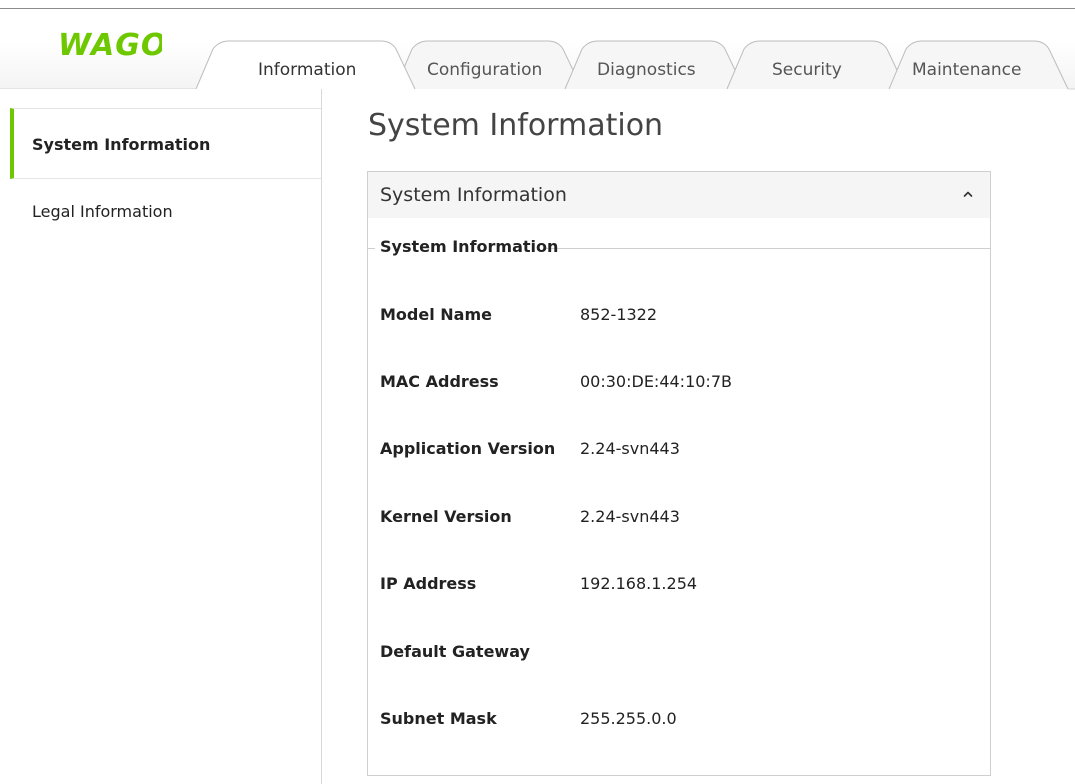 The width and height of the screenshot is (1075, 784). What do you see at coordinates (473, 195) in the screenshot?
I see `panel-title: System Information` at bounding box center [473, 195].